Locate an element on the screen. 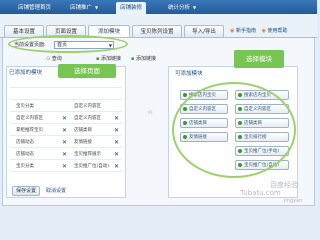 This screenshot has height=240, width=320. nav-tab-decoration: 店铺装修 is located at coordinates (131, 8).